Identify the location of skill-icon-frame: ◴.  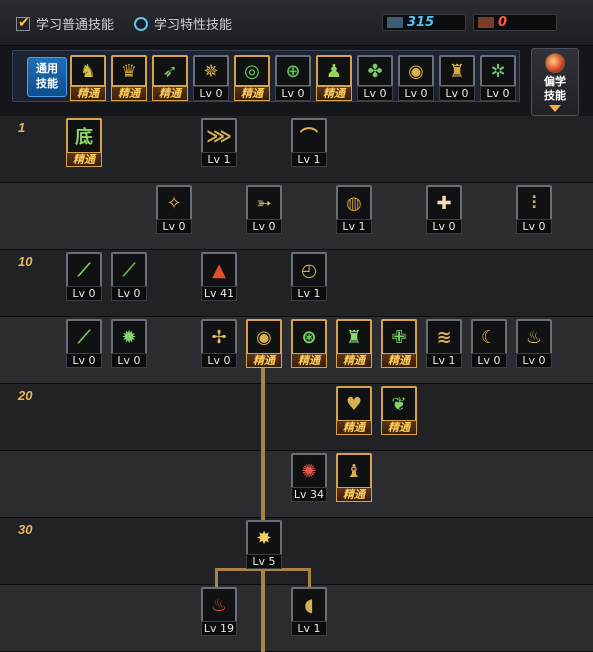
(309, 270).